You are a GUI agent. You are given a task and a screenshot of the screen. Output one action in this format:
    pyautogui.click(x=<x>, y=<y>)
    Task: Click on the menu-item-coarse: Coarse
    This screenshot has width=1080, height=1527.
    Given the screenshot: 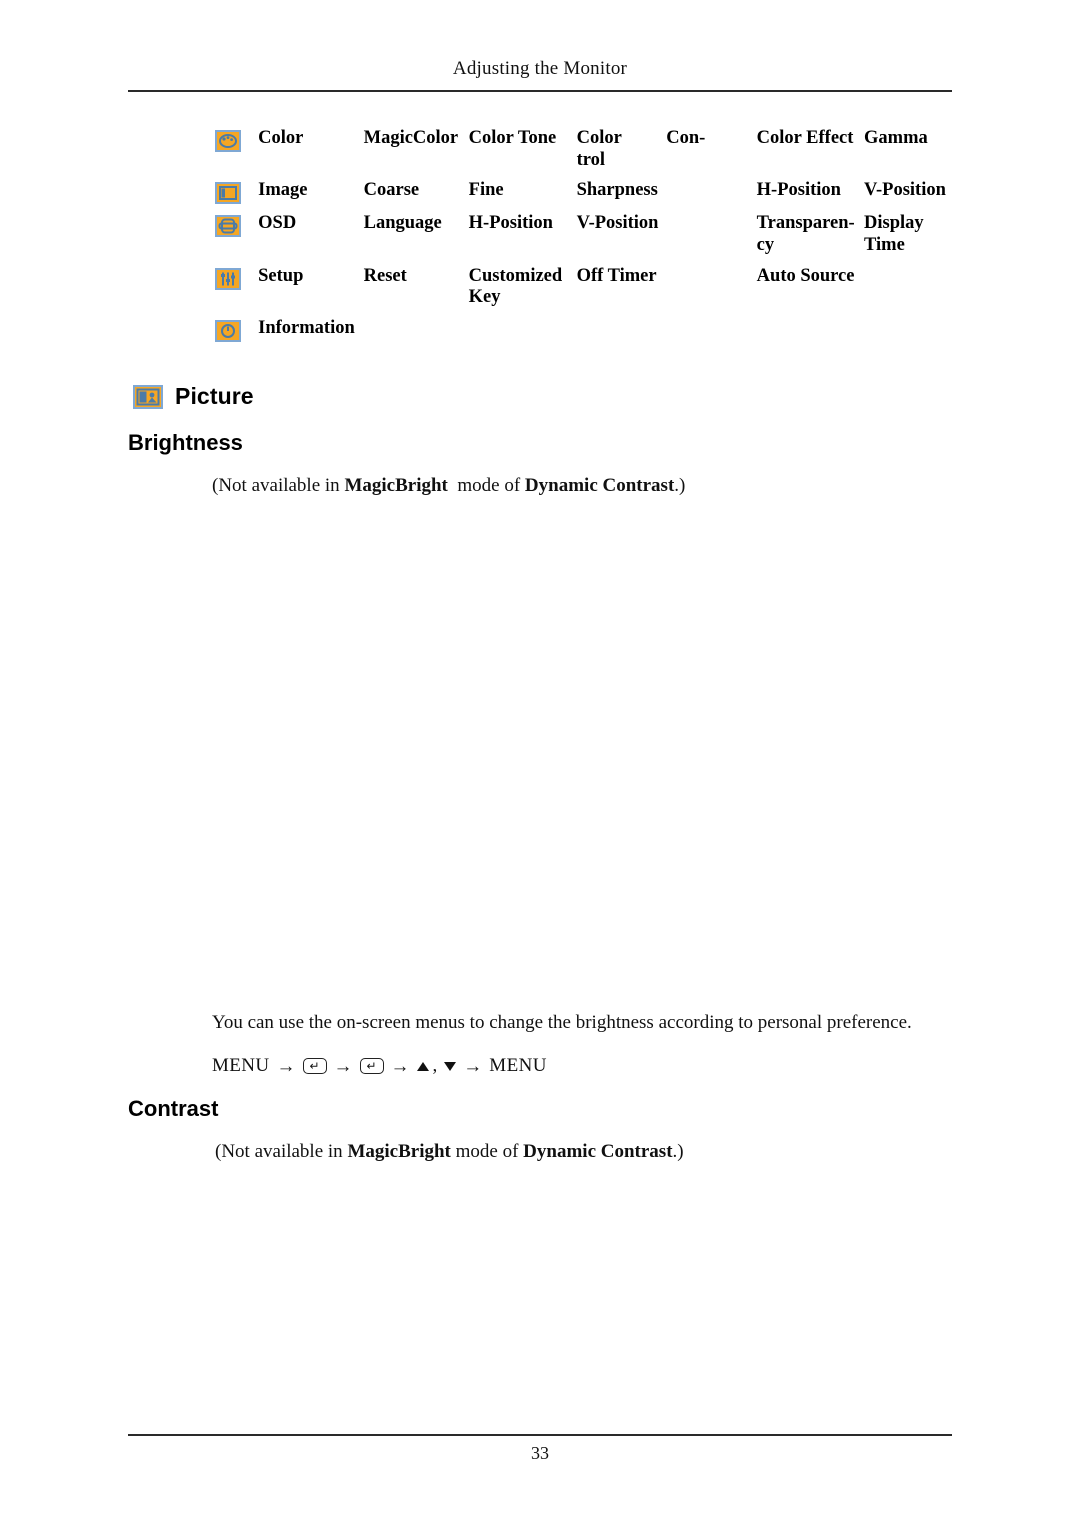 What is the action you would take?
    pyautogui.click(x=391, y=190)
    